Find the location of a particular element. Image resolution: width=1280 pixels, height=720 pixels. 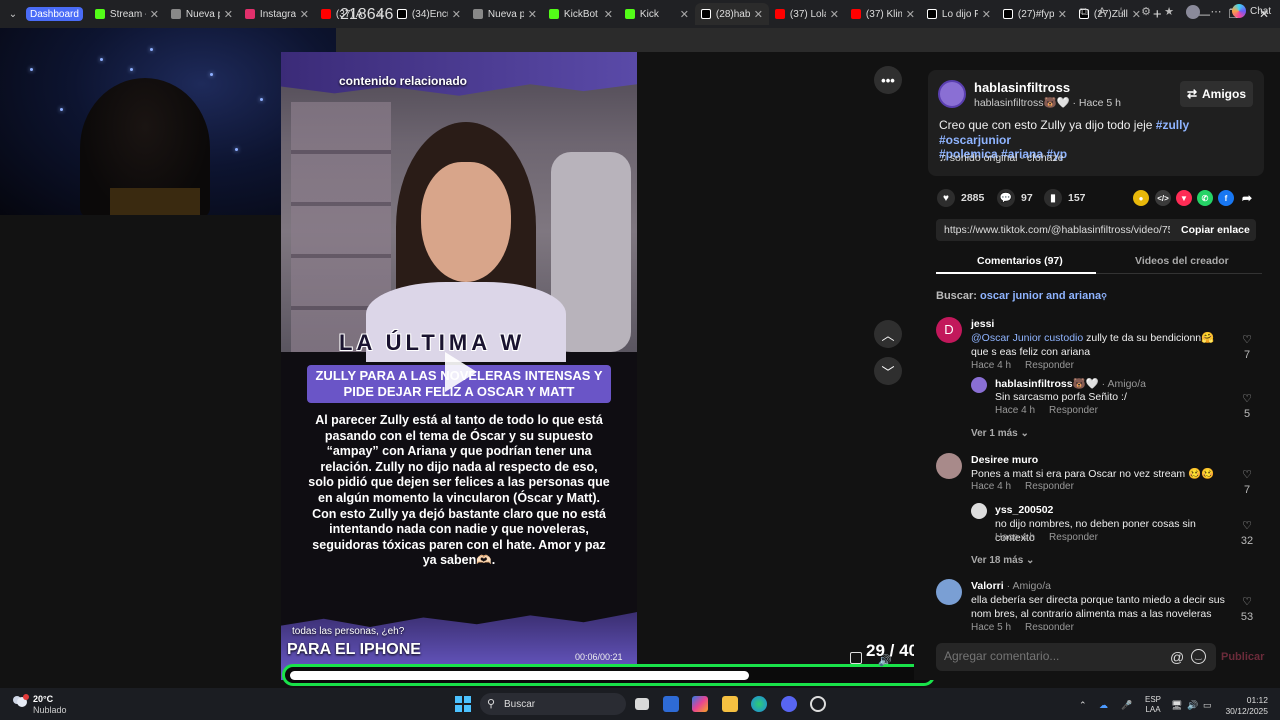

discord-icon is located at coordinates (789, 704).